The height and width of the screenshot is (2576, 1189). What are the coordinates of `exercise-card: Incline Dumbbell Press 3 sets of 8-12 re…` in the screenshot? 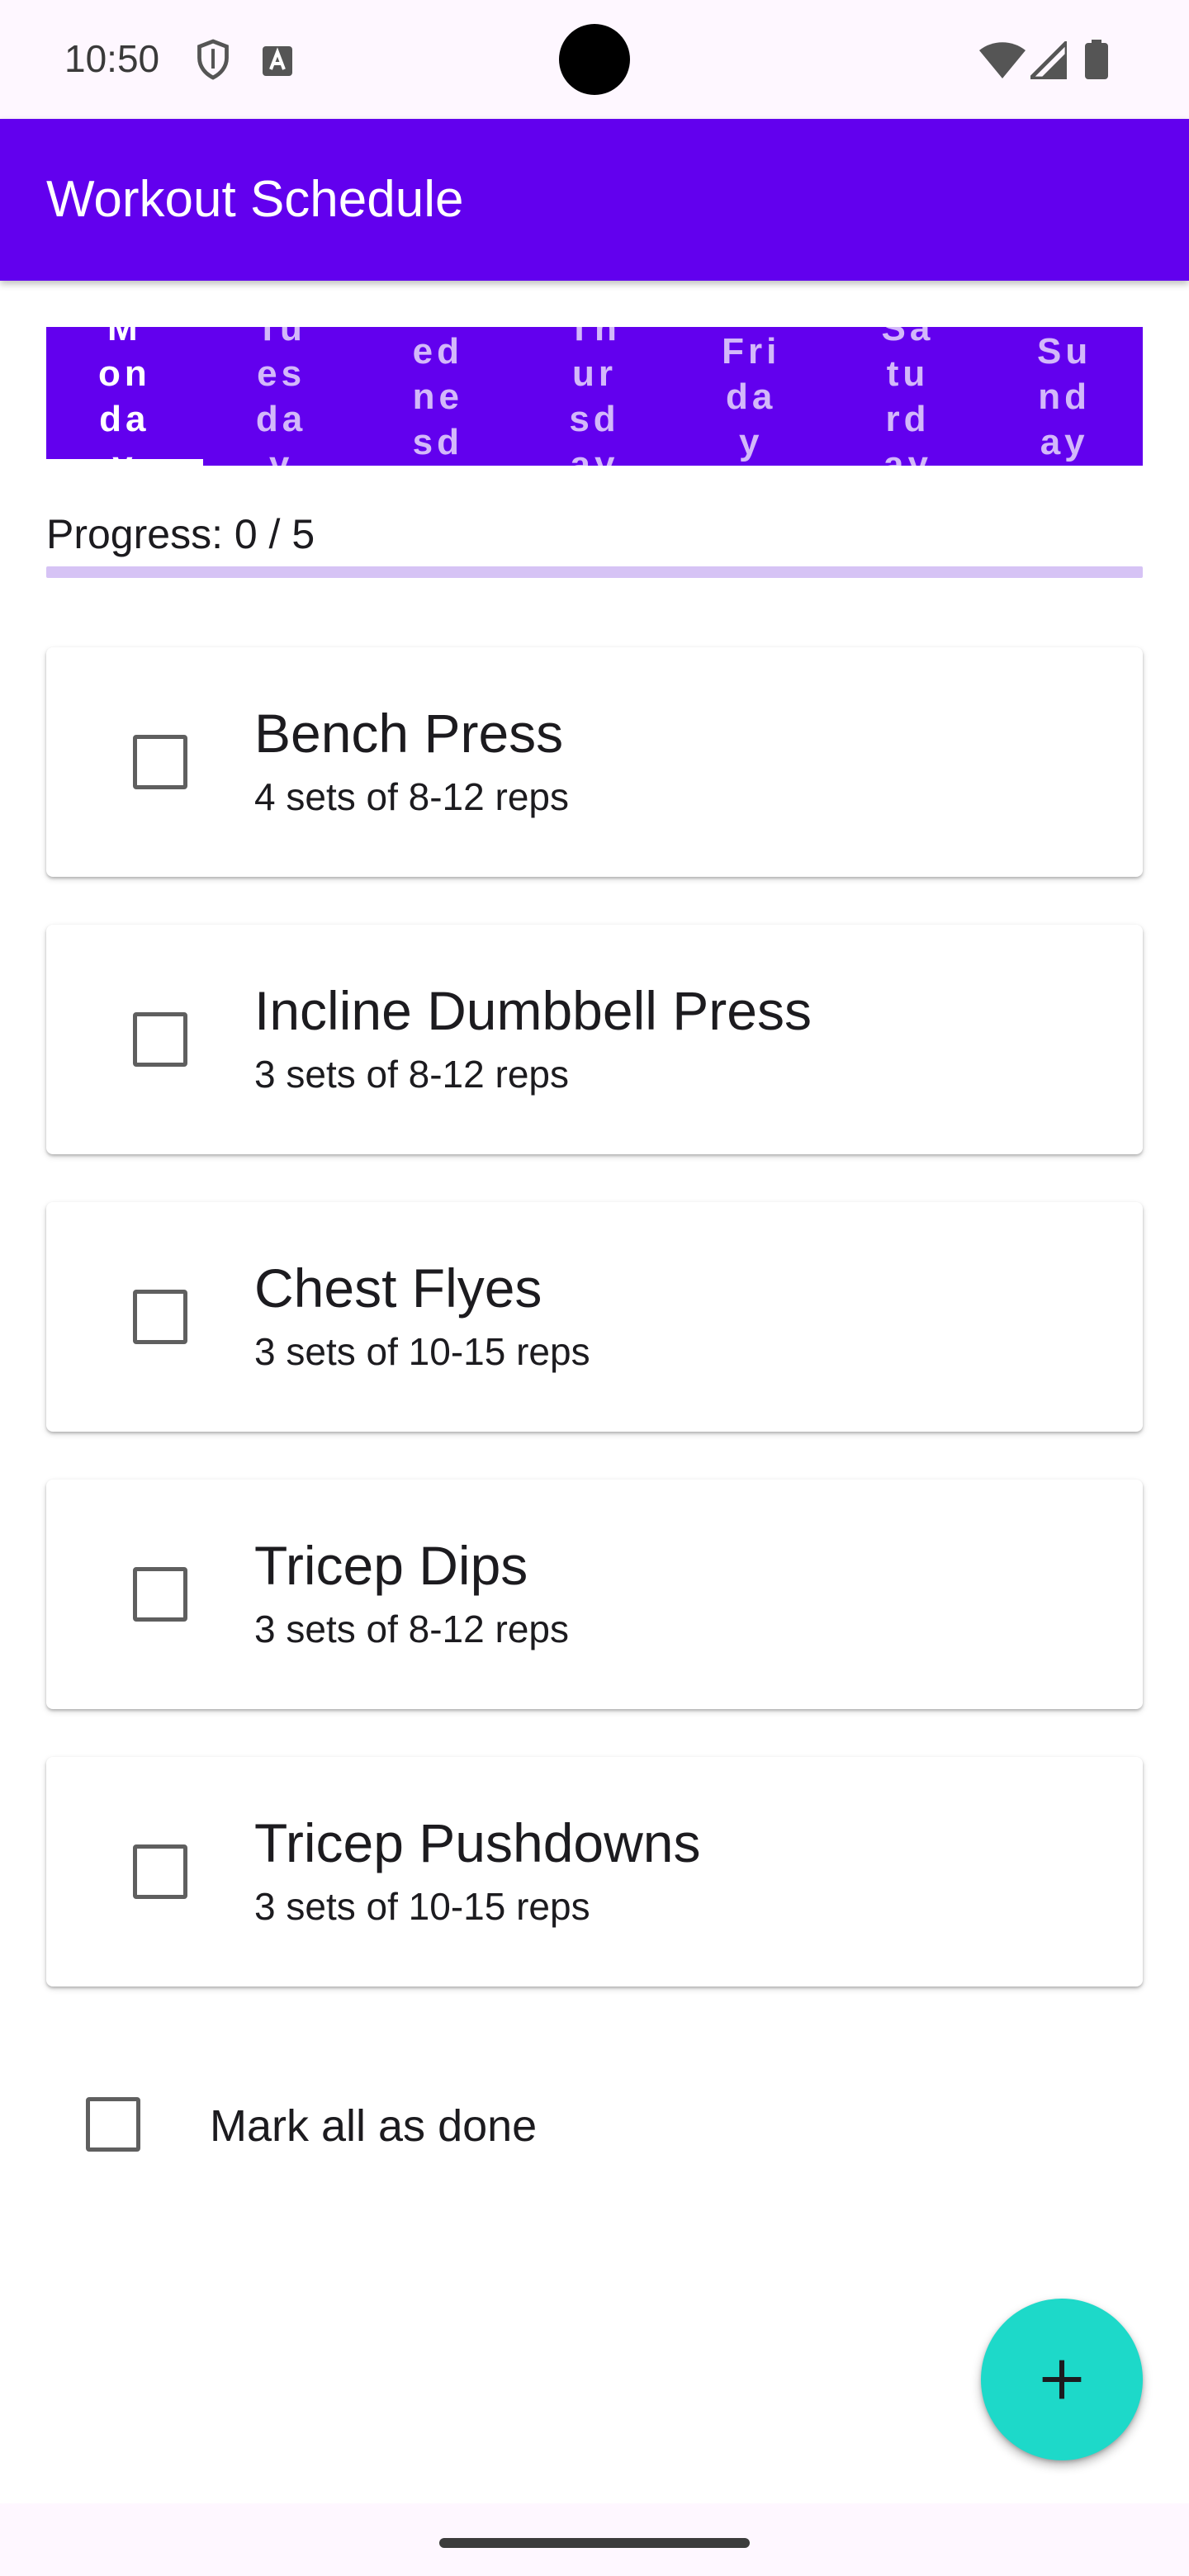 It's located at (594, 1039).